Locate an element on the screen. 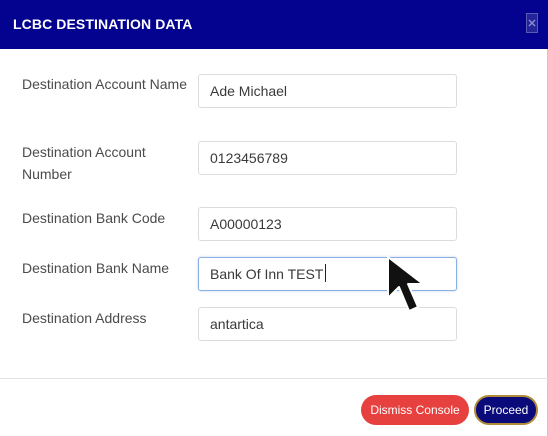 This screenshot has width=548, height=436. close-button is located at coordinates (532, 23).